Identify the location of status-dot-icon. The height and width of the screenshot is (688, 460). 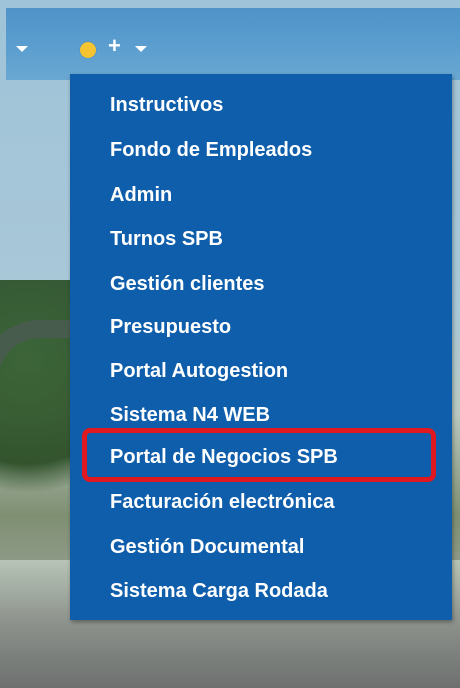
(88, 50).